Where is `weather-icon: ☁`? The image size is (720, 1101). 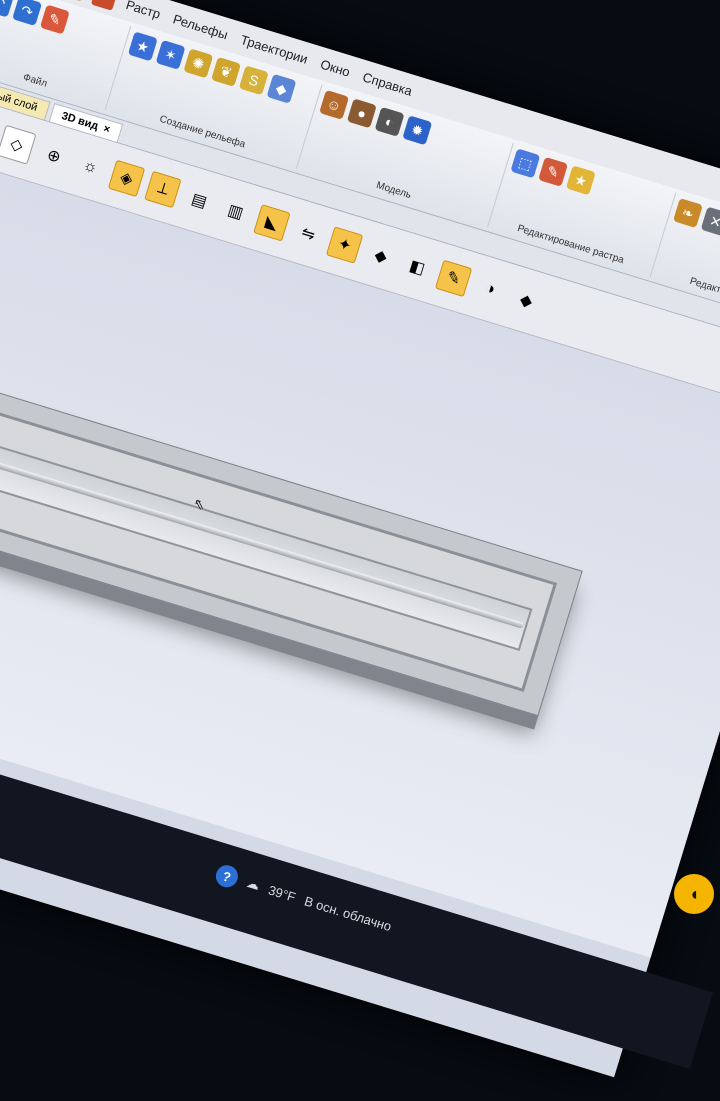
weather-icon: ☁ is located at coordinates (253, 883).